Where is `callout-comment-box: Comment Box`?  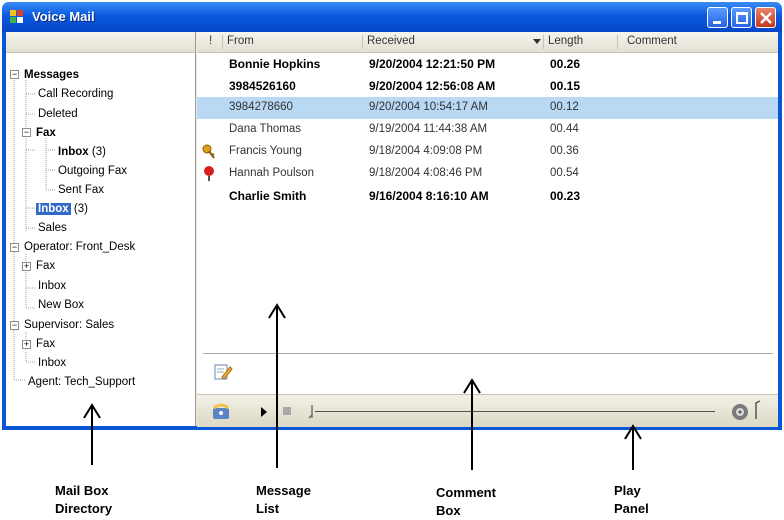 callout-comment-box: Comment Box is located at coordinates (466, 501).